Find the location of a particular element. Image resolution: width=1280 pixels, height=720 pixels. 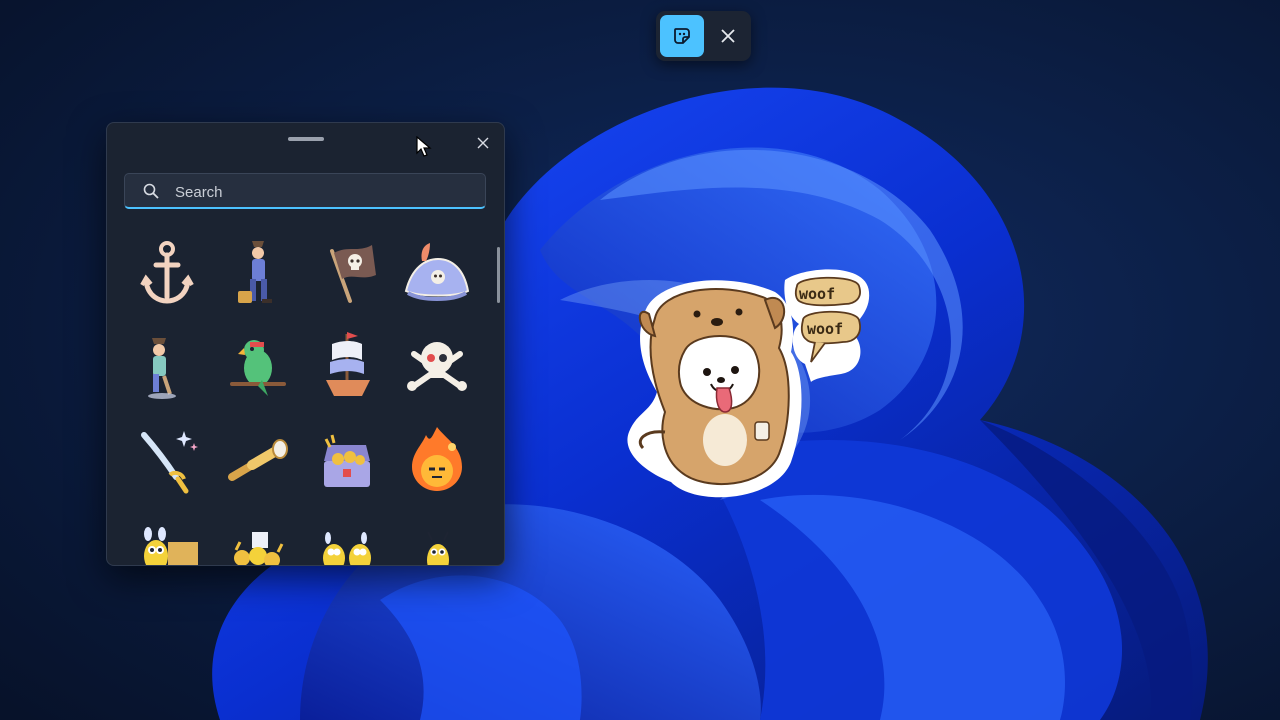

sticker-bee-pair is located at coordinates (347, 537).